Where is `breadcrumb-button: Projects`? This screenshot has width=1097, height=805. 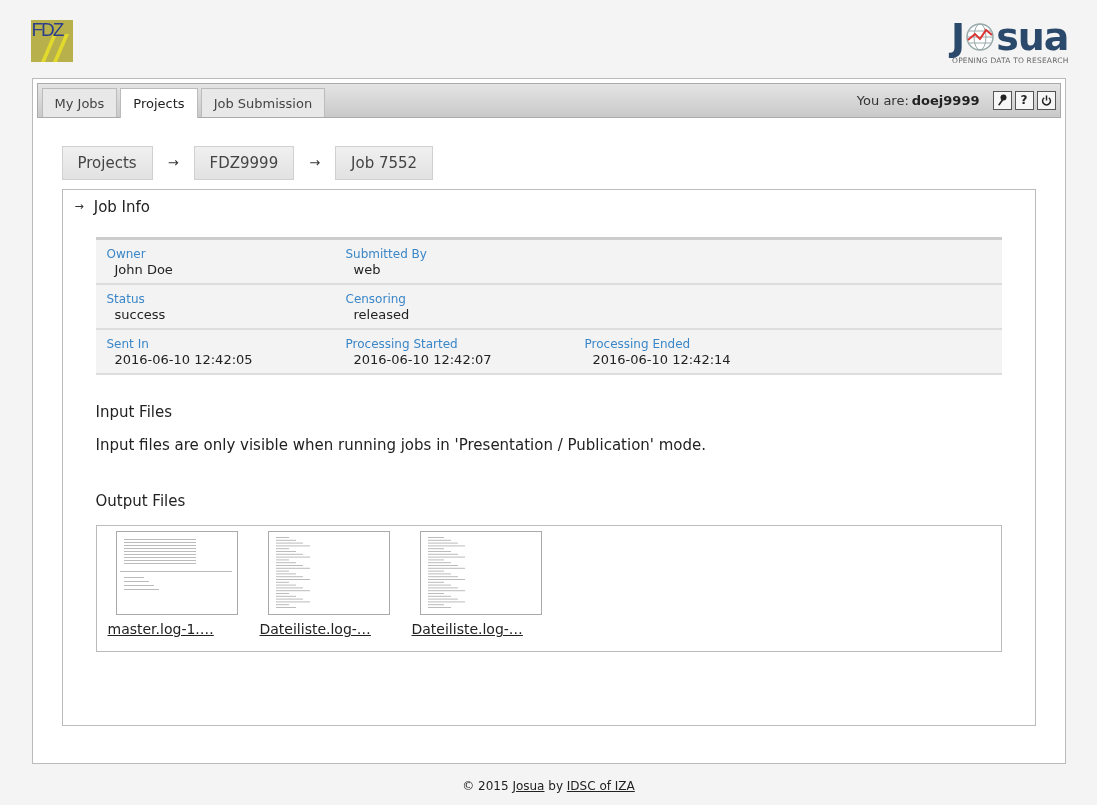
breadcrumb-button: Projects is located at coordinates (107, 162).